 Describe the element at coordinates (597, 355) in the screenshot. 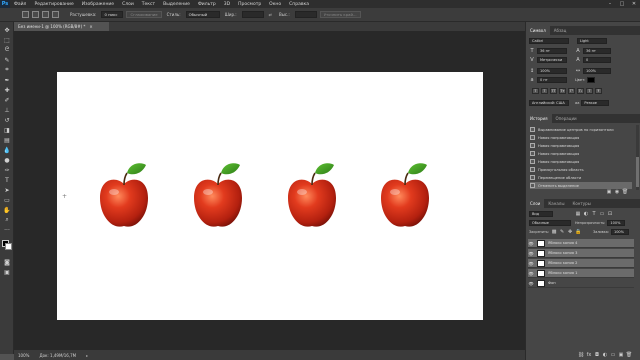

I see `layer-mask-icon: ◘` at that location.